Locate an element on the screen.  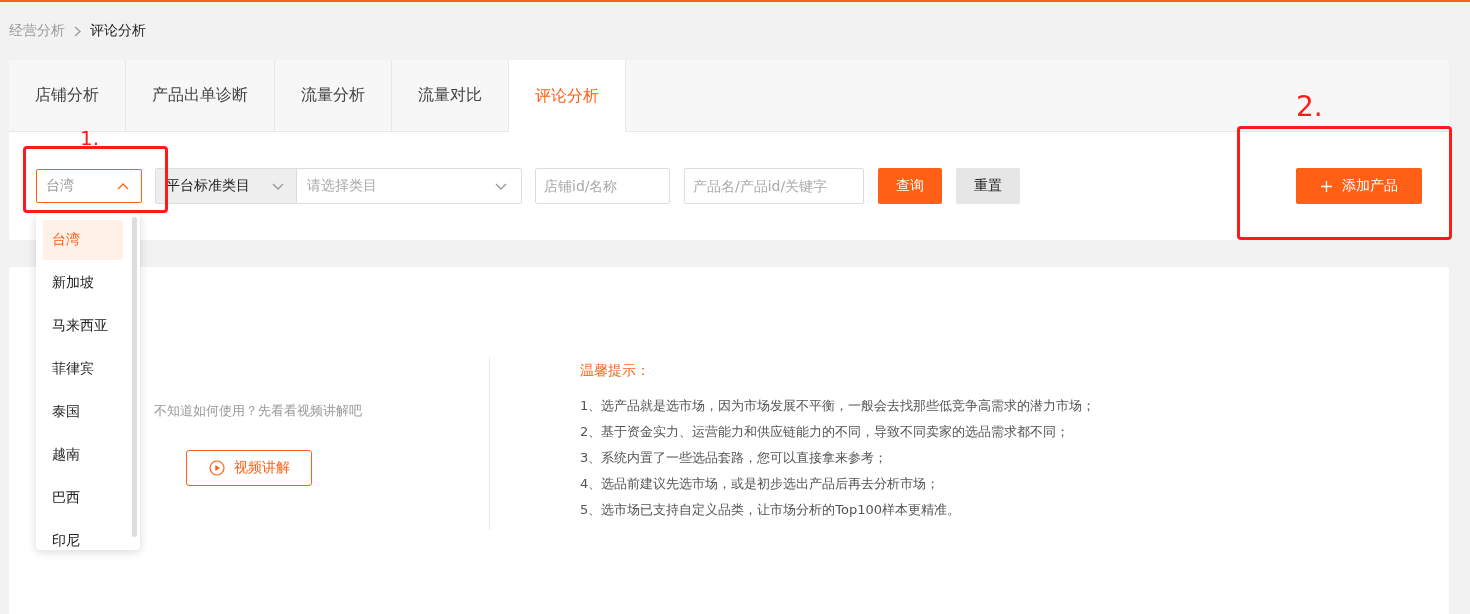
chevron-right-icon is located at coordinates (77, 31).